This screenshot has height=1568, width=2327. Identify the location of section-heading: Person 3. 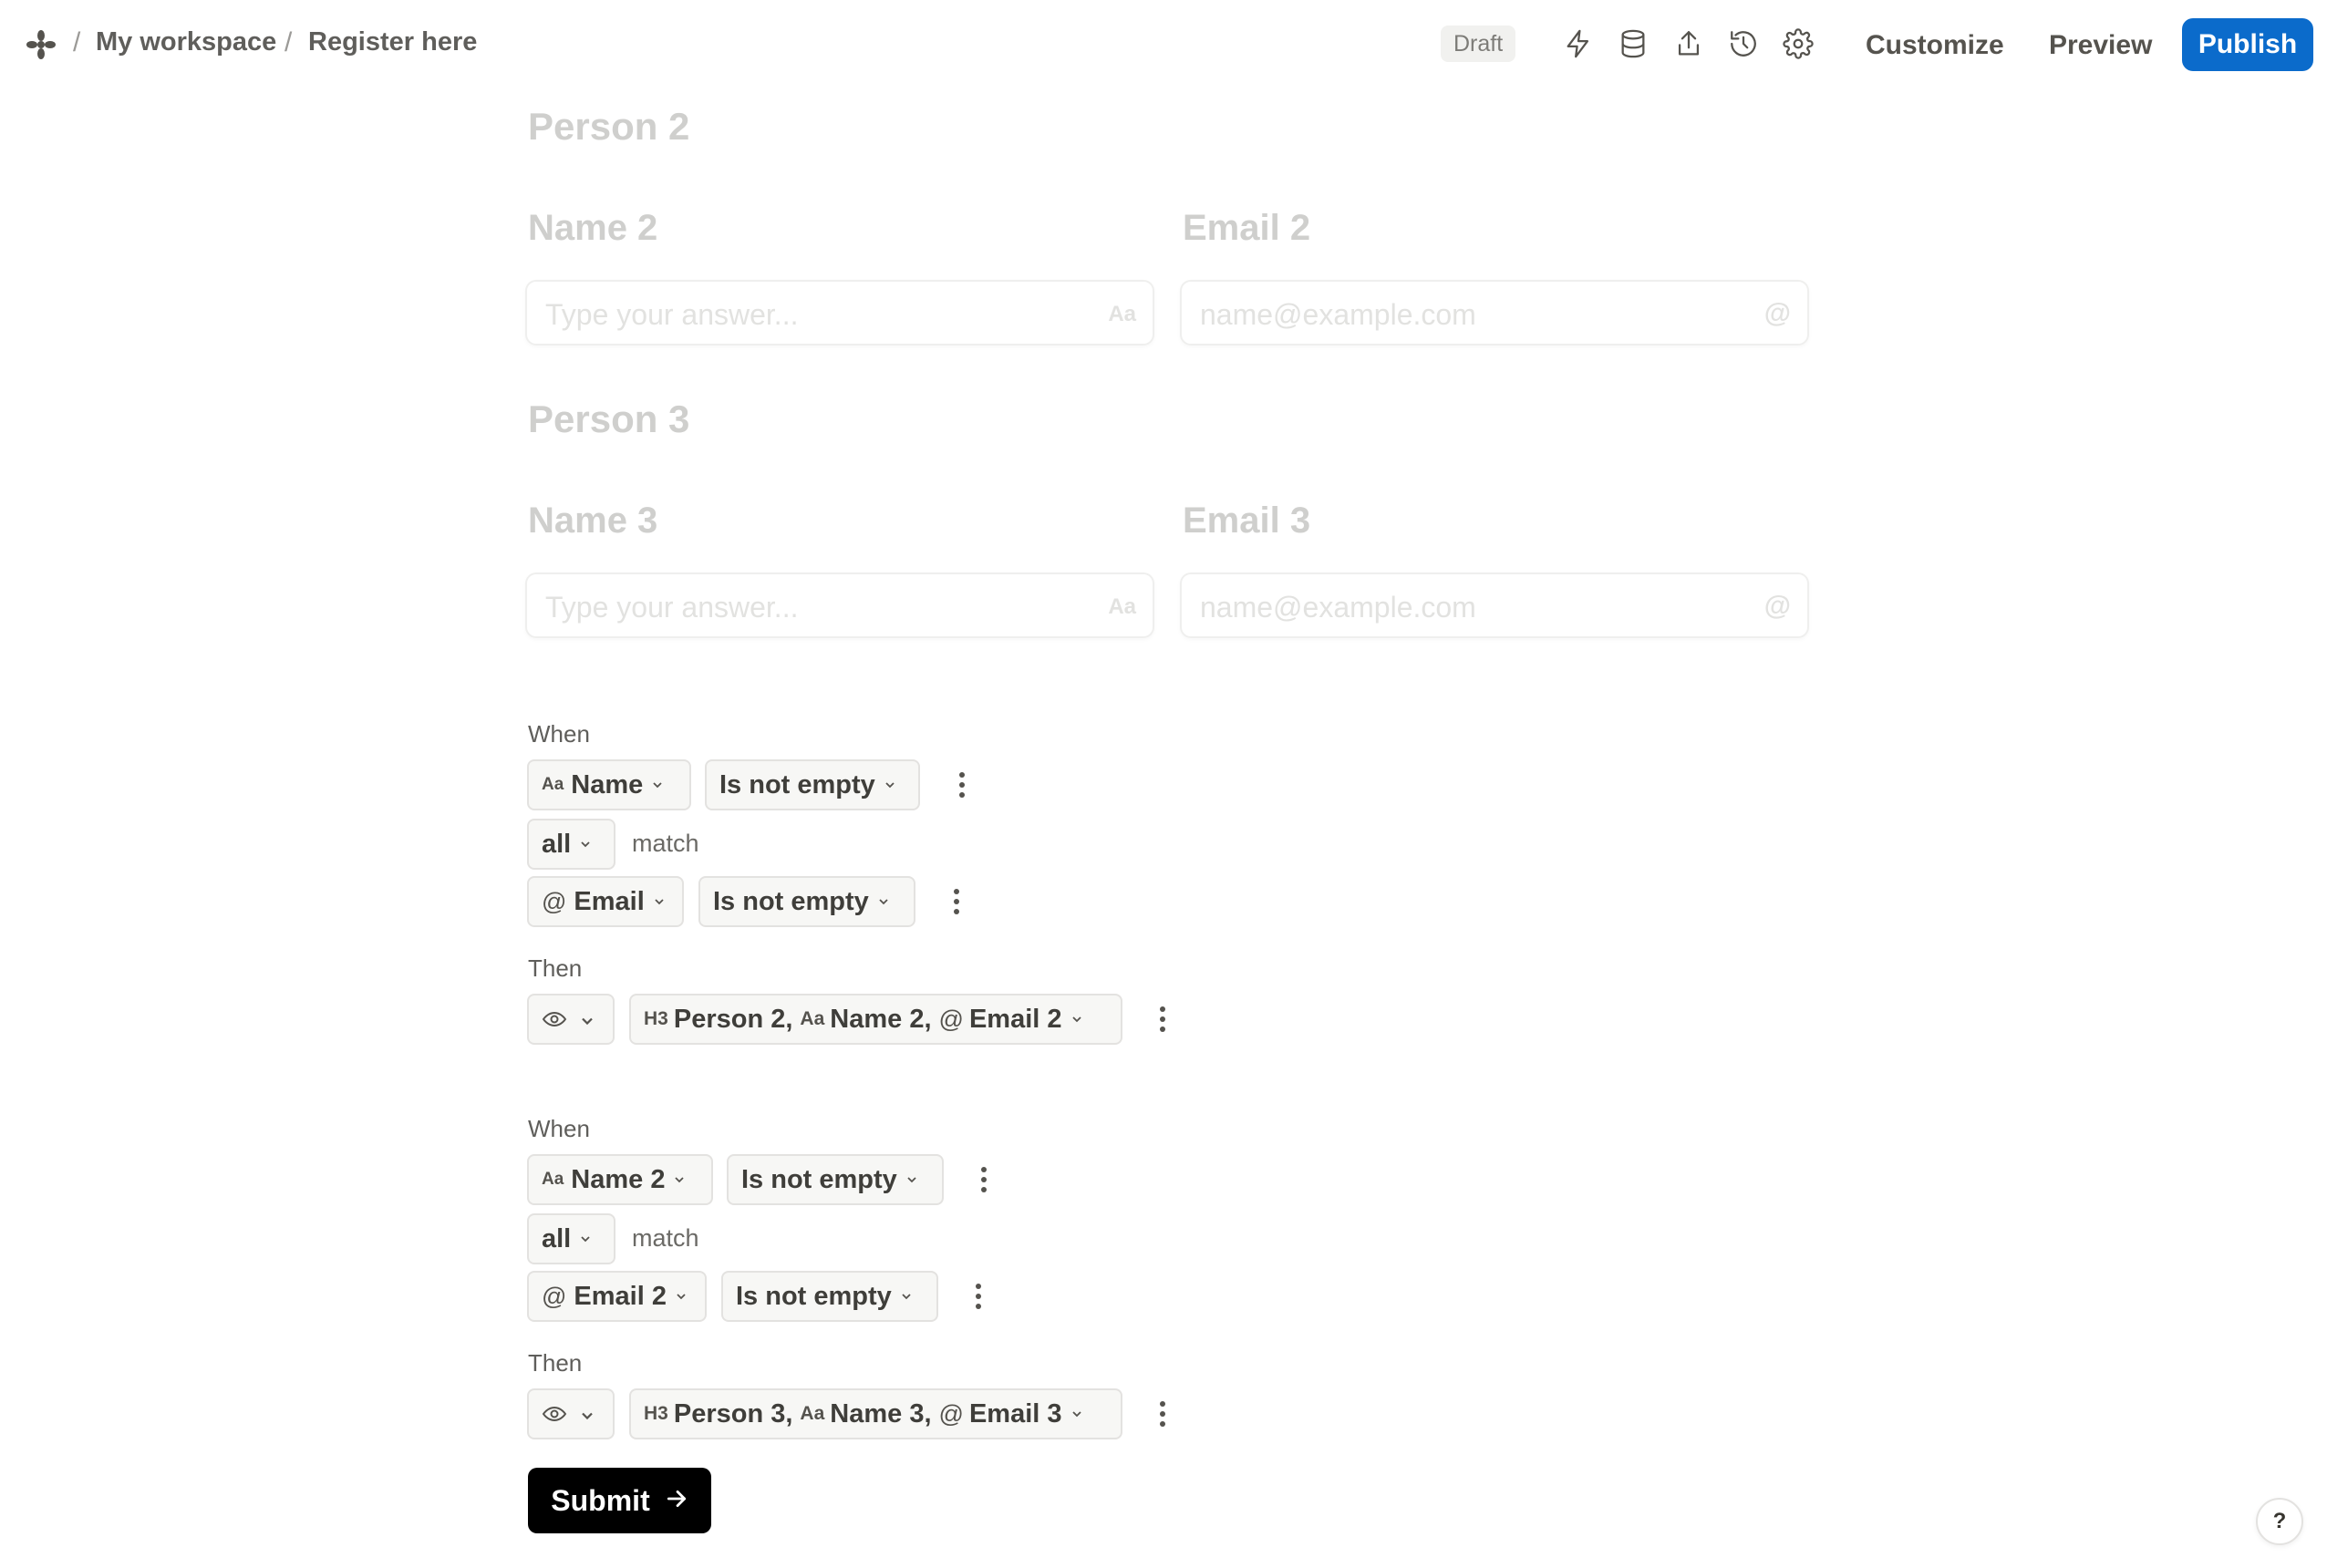
(609, 418).